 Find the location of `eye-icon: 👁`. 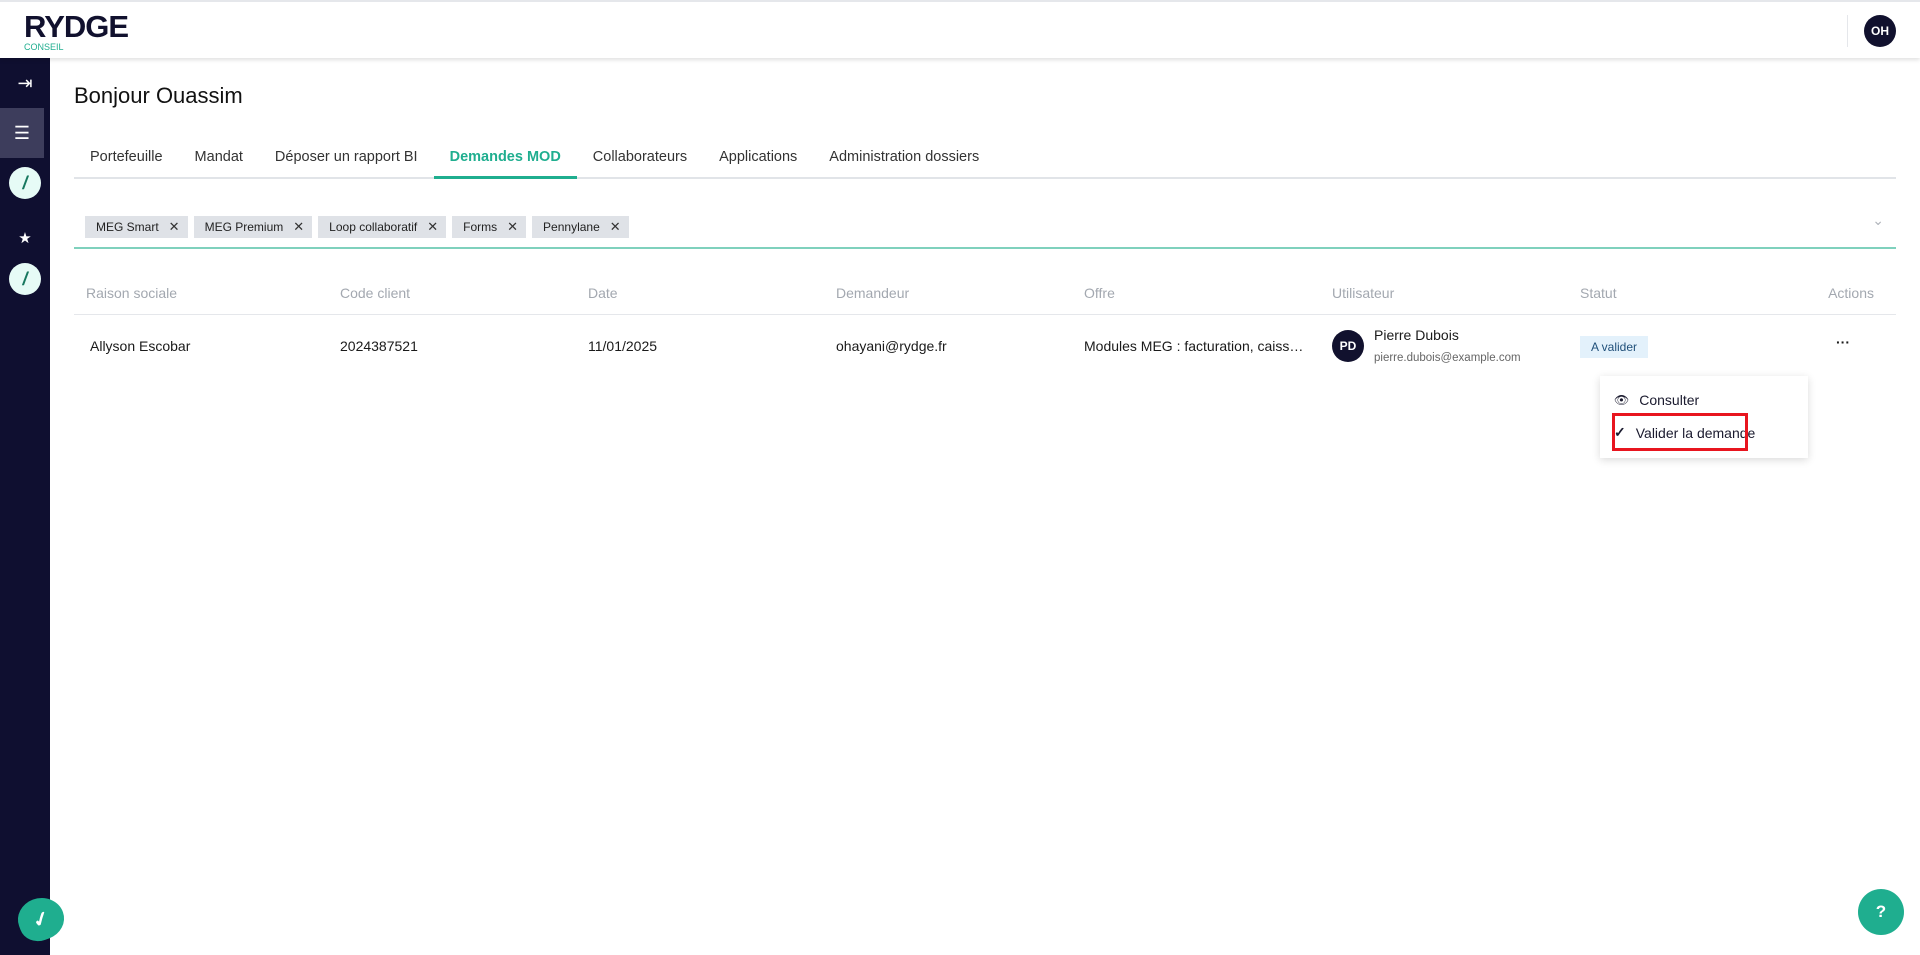

eye-icon: 👁 is located at coordinates (1622, 400).